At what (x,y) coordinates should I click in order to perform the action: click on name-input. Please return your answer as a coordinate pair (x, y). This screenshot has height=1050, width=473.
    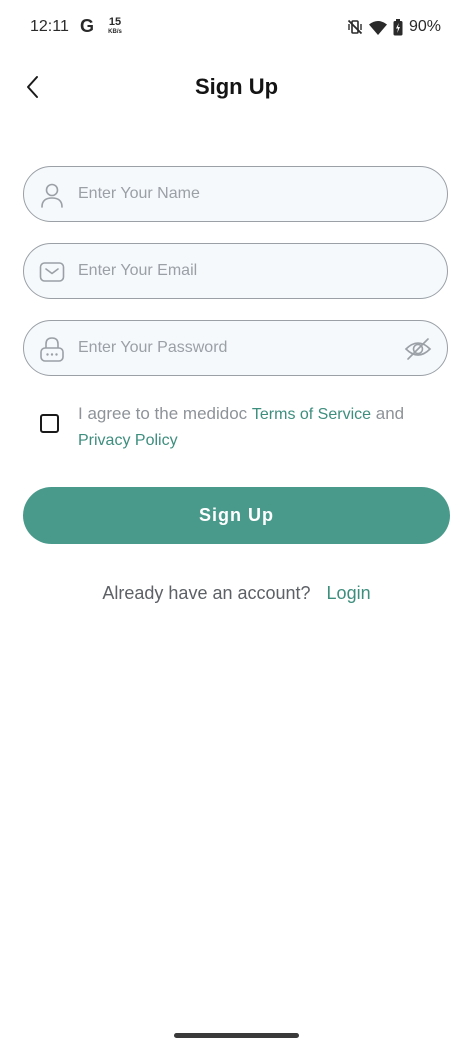
    Looking at the image, I should click on (238, 194).